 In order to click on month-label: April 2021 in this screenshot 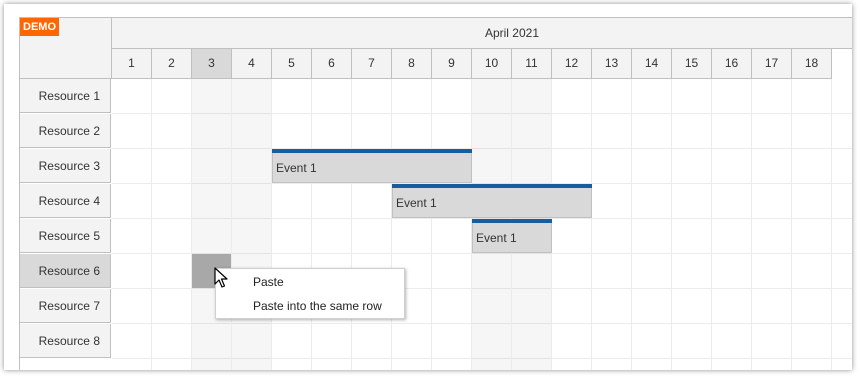, I will do `click(512, 33)`.